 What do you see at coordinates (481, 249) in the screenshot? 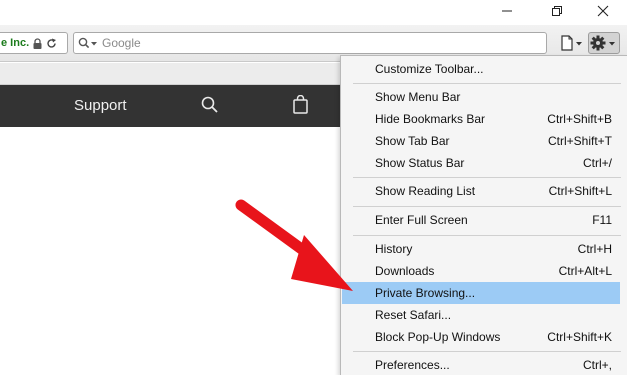
I see `menu-item-history: History Ctrl+H` at bounding box center [481, 249].